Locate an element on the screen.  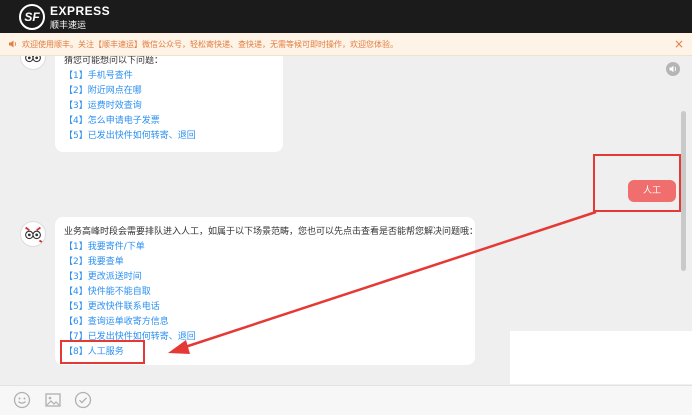
suggestion-link: 【5】已发出快件如何转寄、退回 is located at coordinates (173, 136).